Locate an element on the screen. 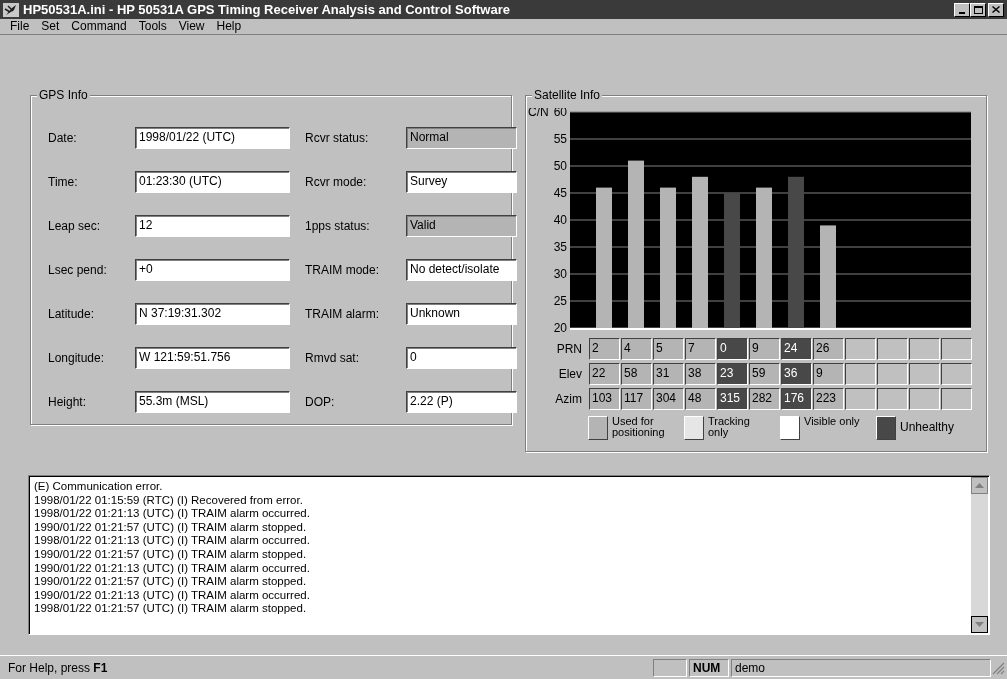 The height and width of the screenshot is (679, 1007). field-label: Leap sec: is located at coordinates (75, 226).